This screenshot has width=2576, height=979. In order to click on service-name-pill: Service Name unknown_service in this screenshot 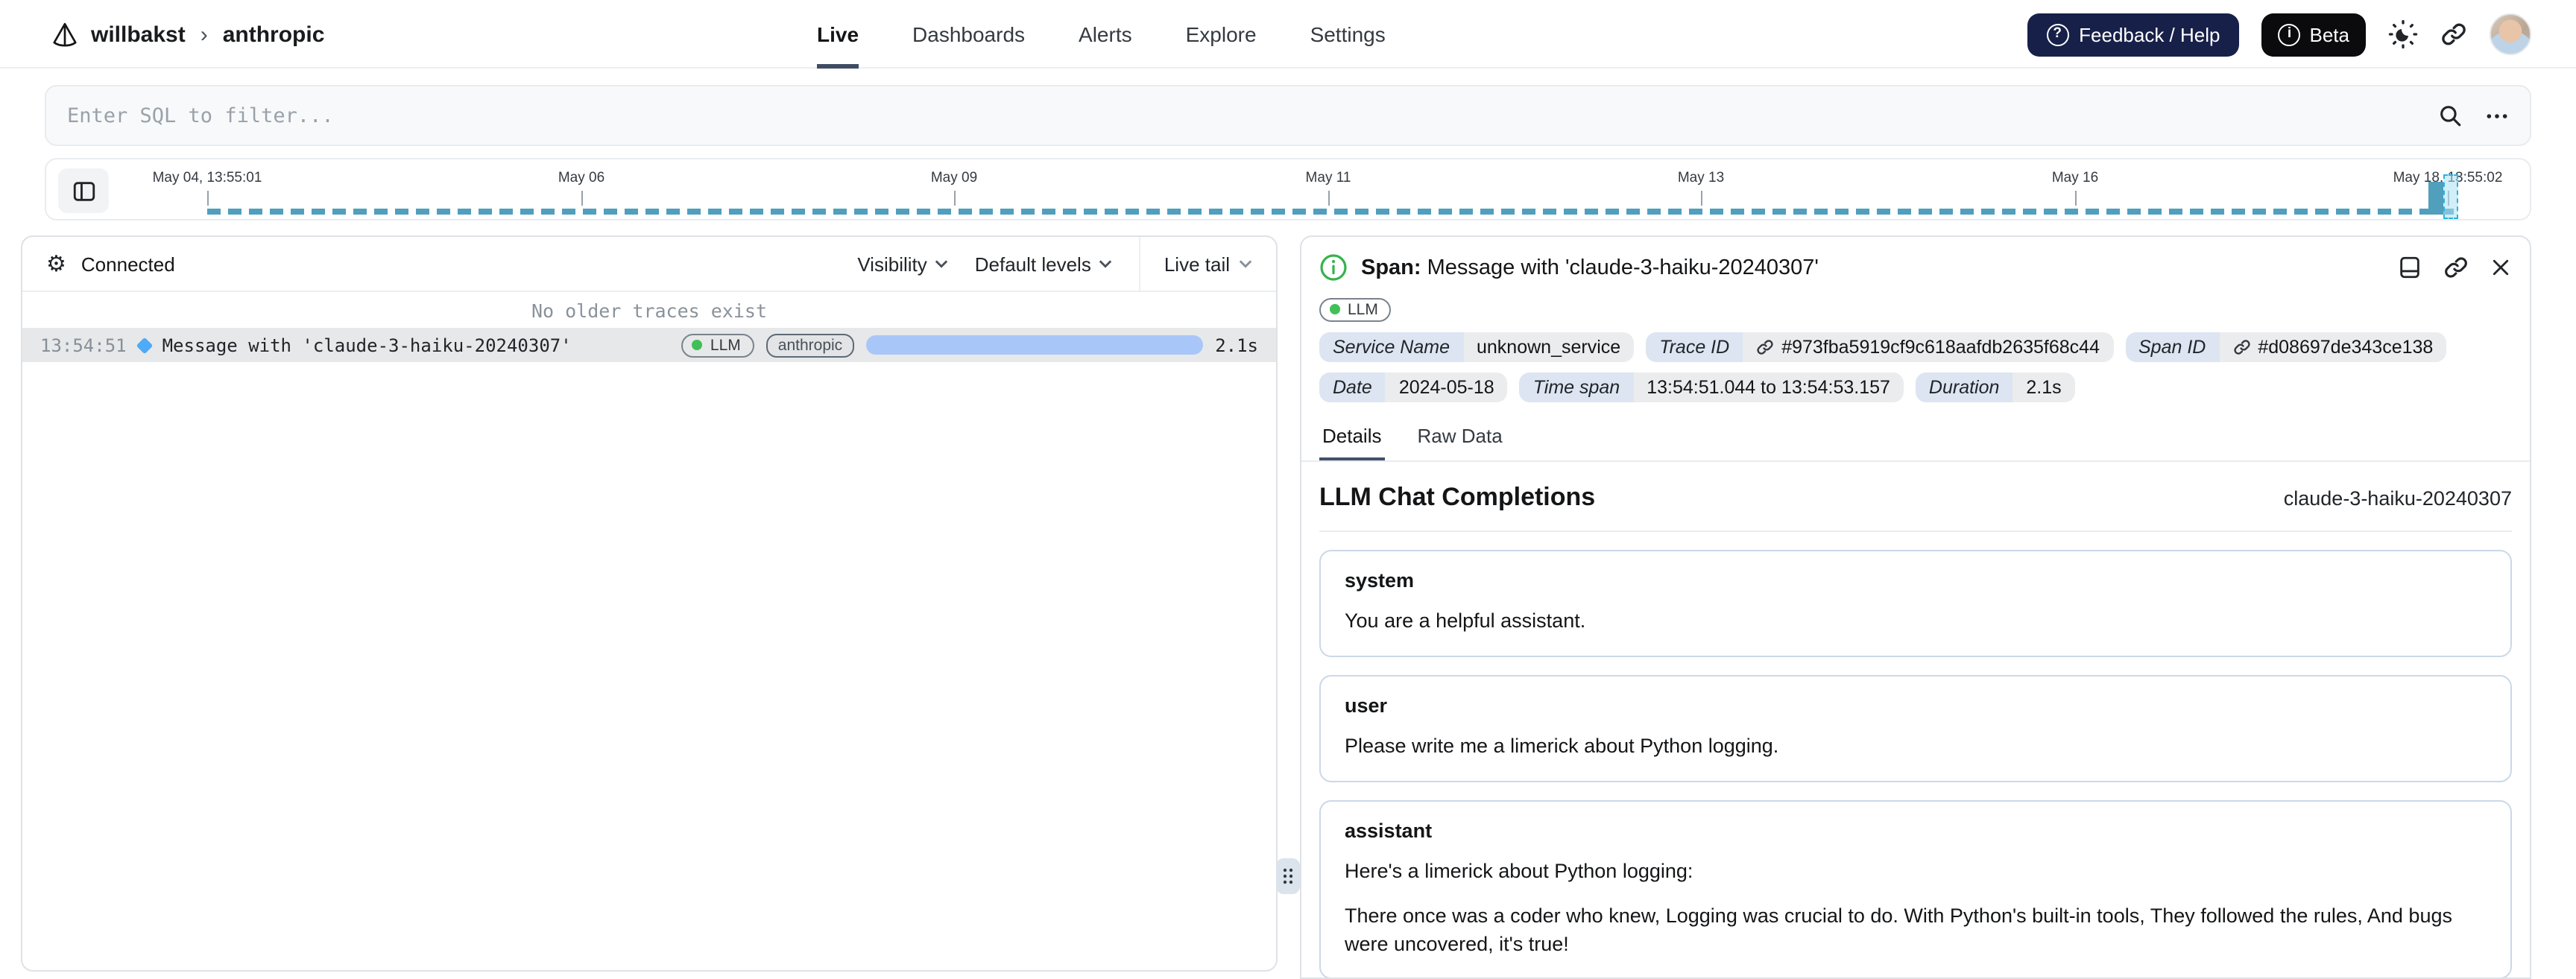, I will do `click(1477, 347)`.